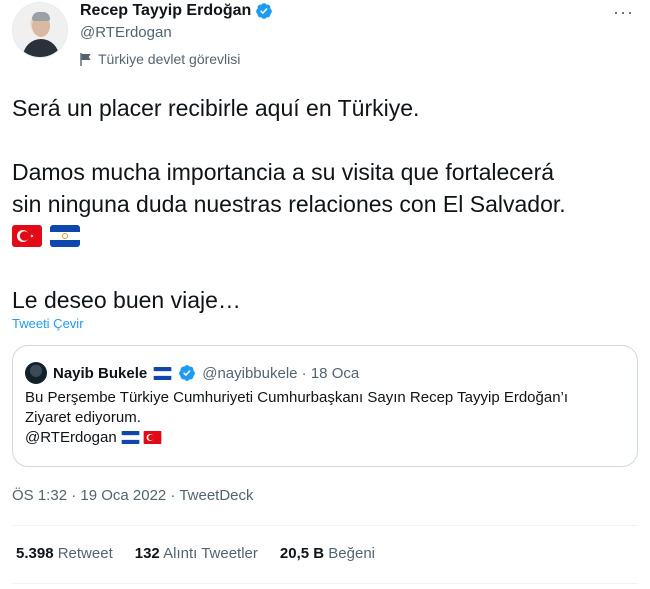 The height and width of the screenshot is (589, 650). What do you see at coordinates (35, 553) in the screenshot?
I see `retweets-count: 5.398` at bounding box center [35, 553].